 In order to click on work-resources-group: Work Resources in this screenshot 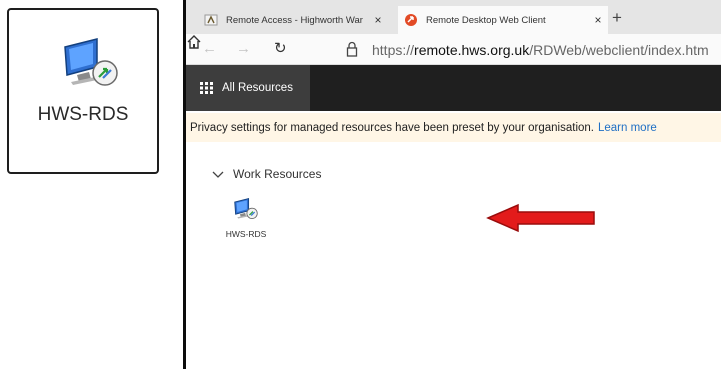, I will do `click(266, 174)`.